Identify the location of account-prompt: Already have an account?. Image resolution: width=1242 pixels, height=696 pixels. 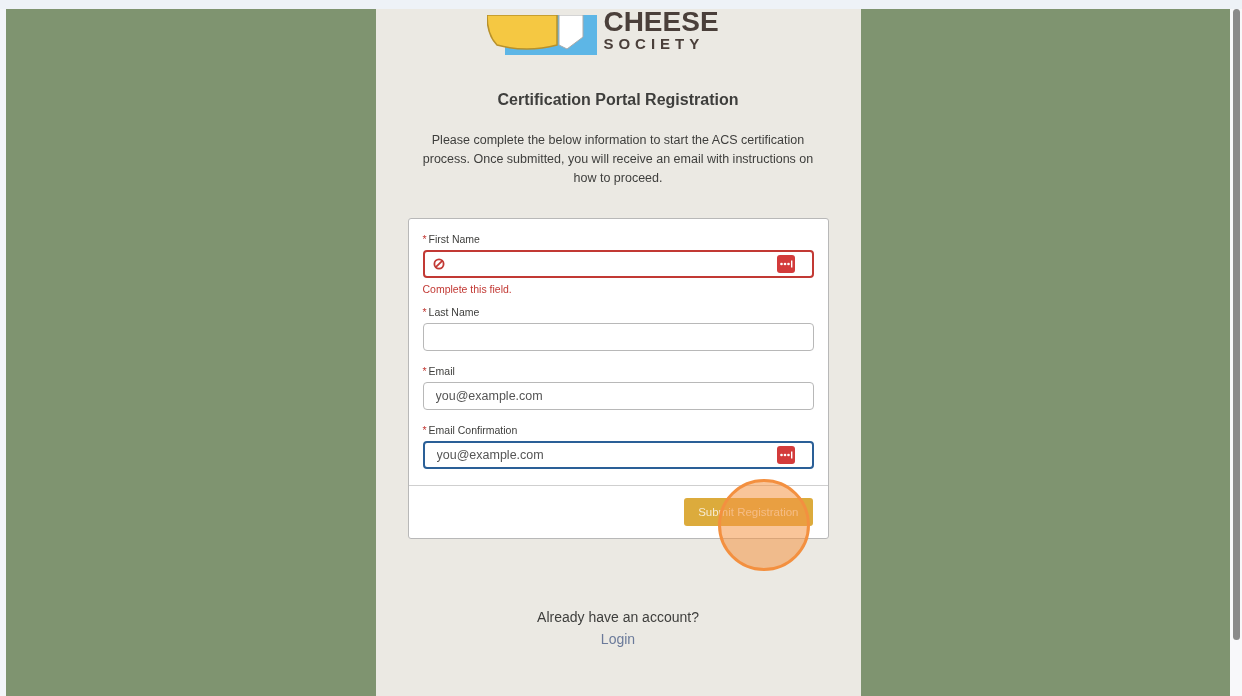
(618, 617).